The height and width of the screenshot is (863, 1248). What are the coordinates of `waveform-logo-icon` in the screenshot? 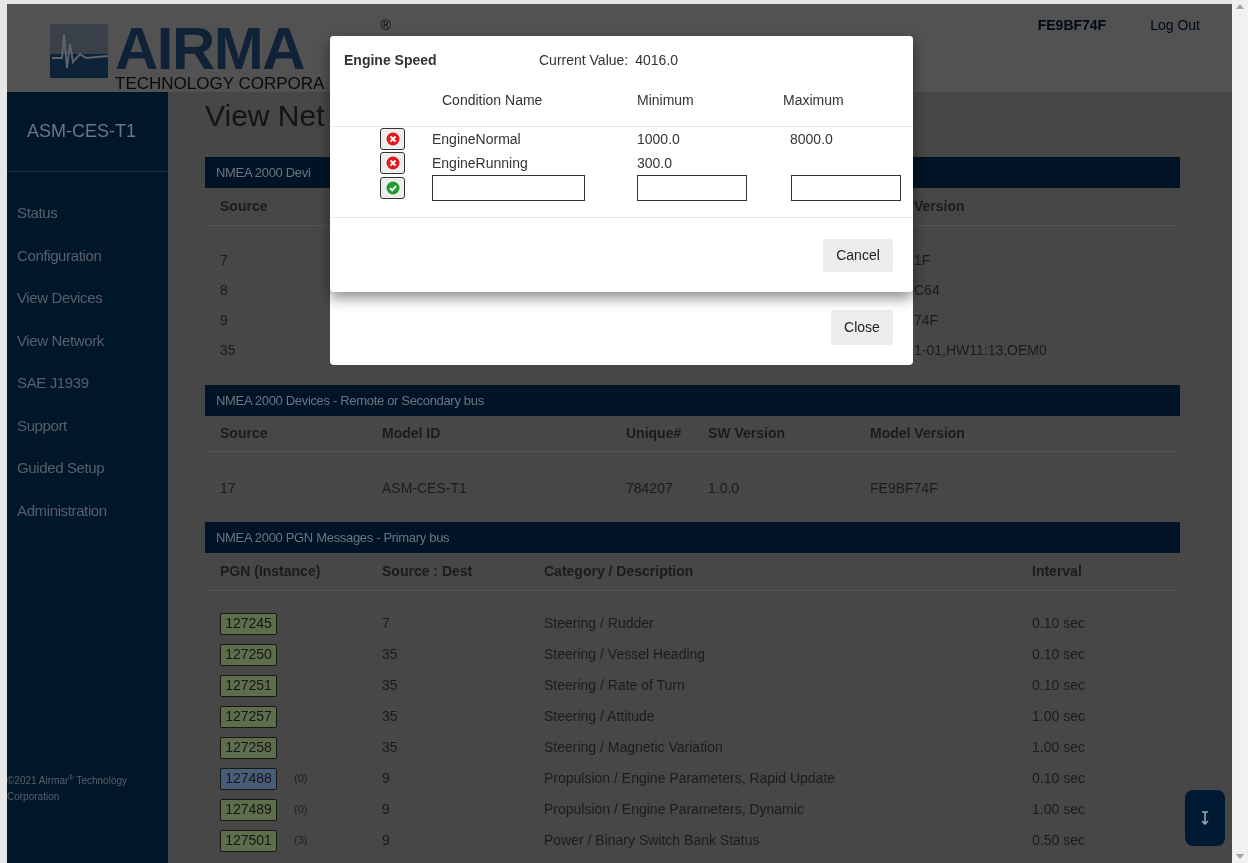 It's located at (79, 51).